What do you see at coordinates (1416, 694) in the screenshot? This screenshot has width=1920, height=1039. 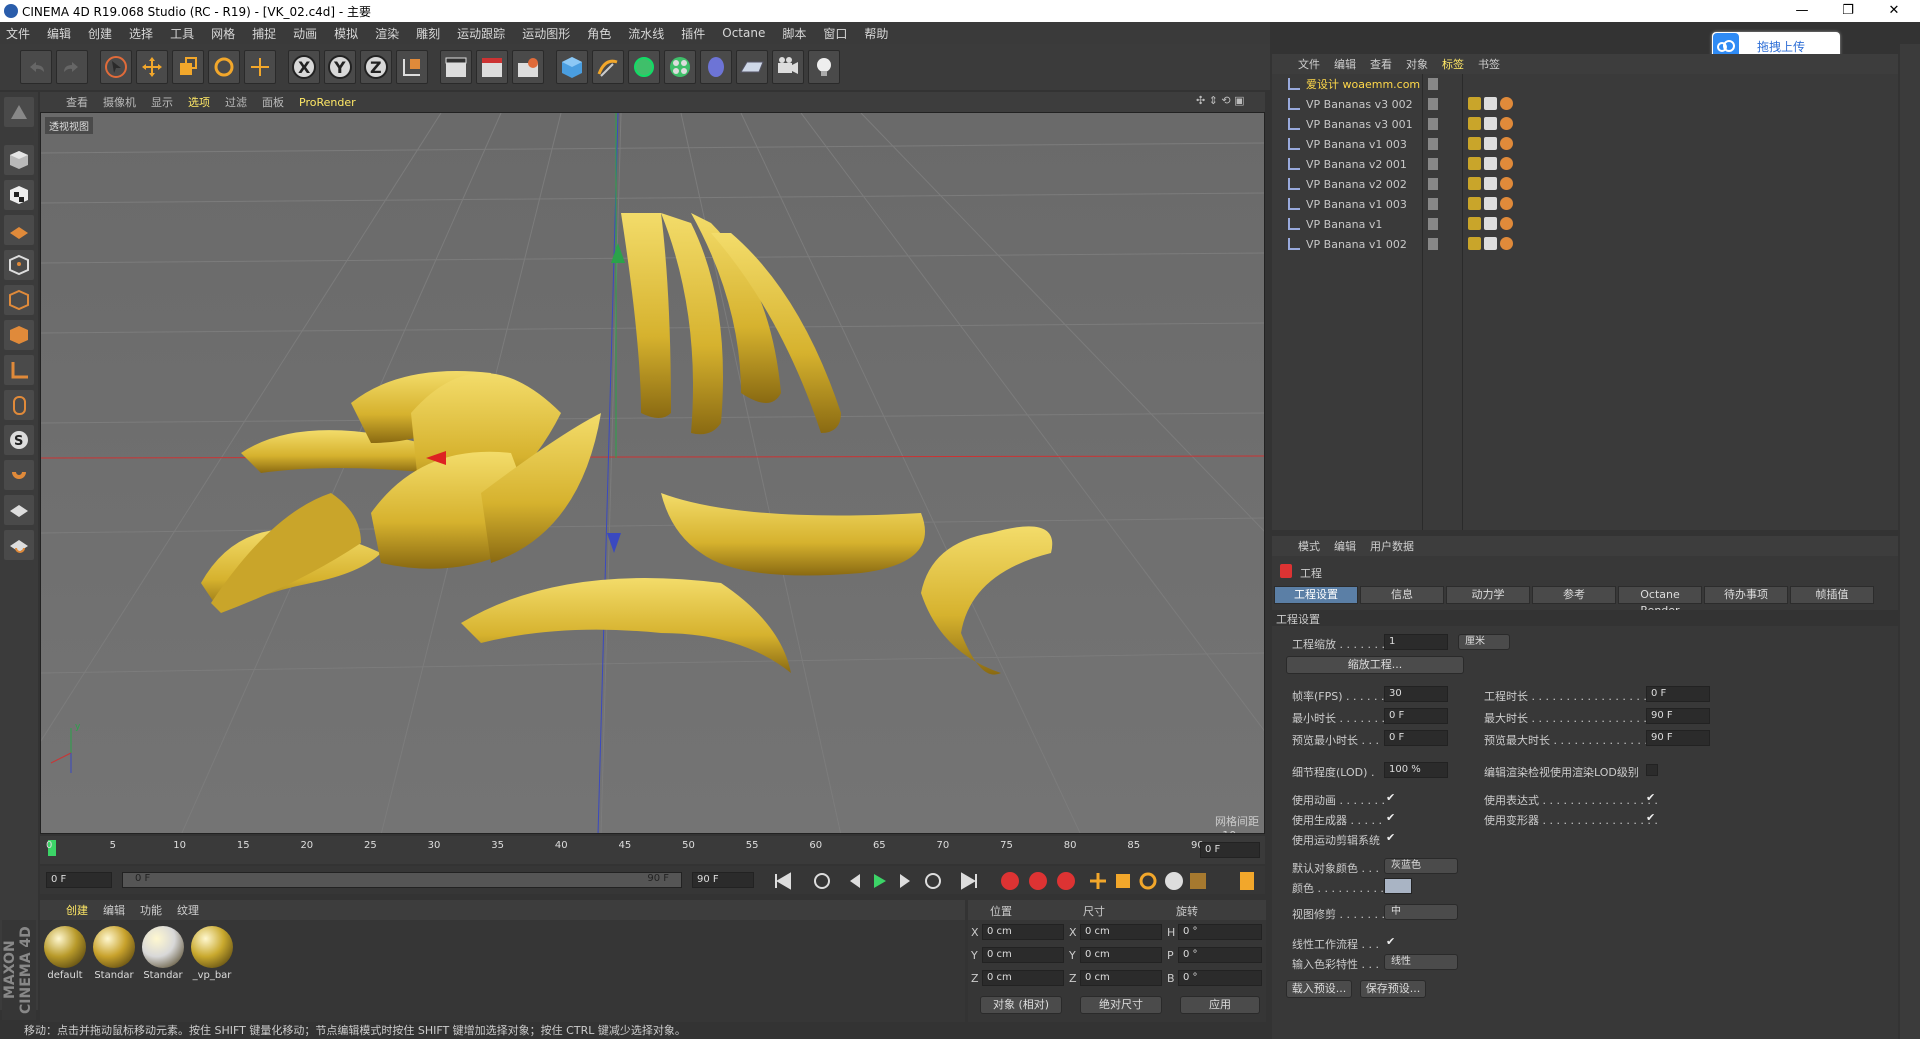 I see `fps-field: 30` at bounding box center [1416, 694].